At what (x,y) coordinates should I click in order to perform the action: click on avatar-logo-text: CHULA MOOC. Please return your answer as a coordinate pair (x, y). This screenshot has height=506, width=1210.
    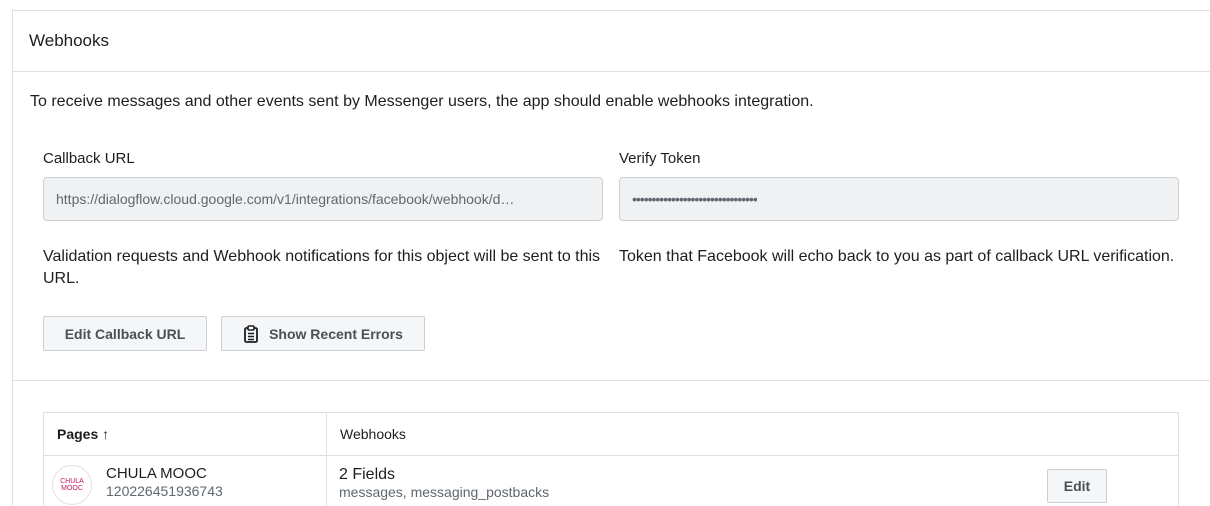
    Looking at the image, I should click on (72, 485).